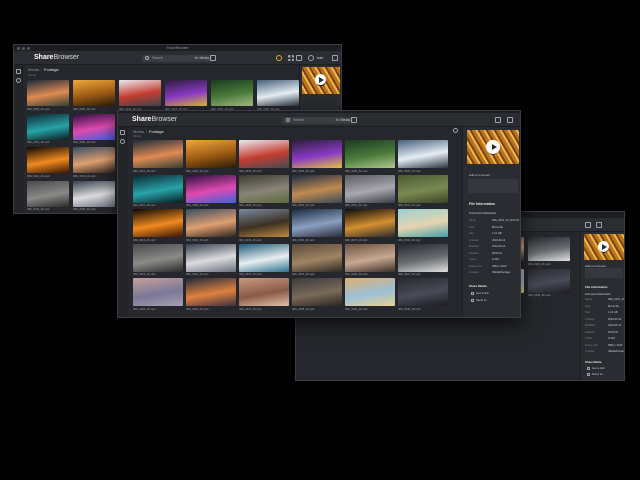 This screenshot has height=480, width=640. Describe the element at coordinates (423, 225) in the screenshot. I see `media-tile: IMG_0018_4K.mp4` at that location.